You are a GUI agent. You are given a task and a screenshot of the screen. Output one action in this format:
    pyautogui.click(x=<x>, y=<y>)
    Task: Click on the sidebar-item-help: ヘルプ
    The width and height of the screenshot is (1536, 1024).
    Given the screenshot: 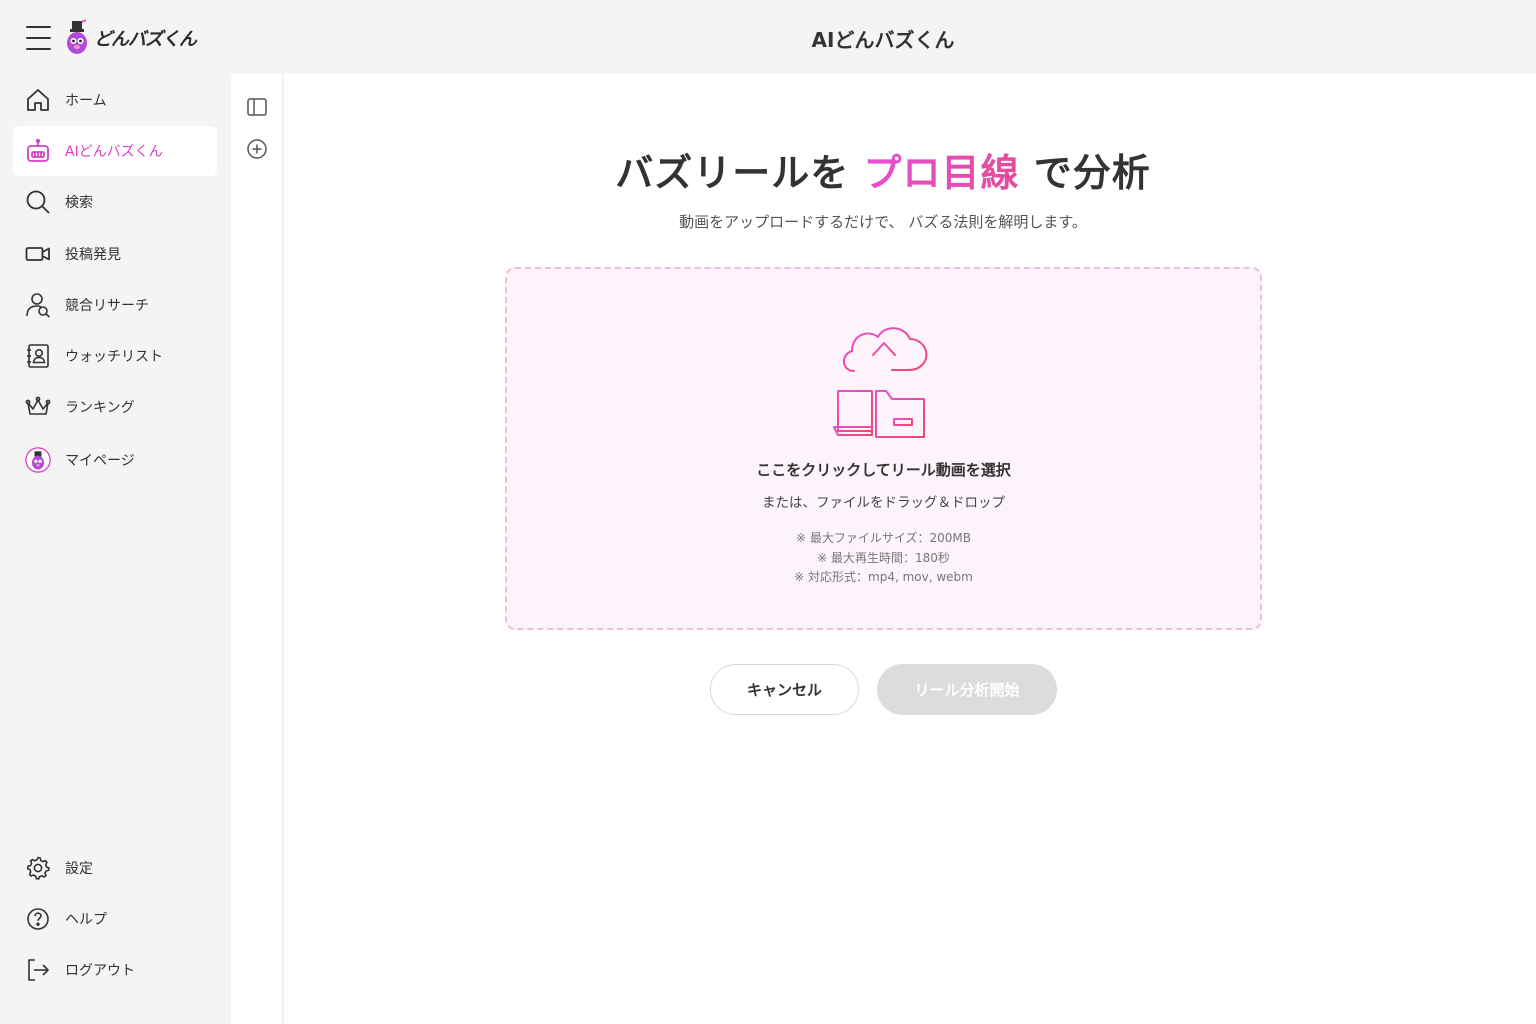 What is the action you would take?
    pyautogui.click(x=115, y=919)
    